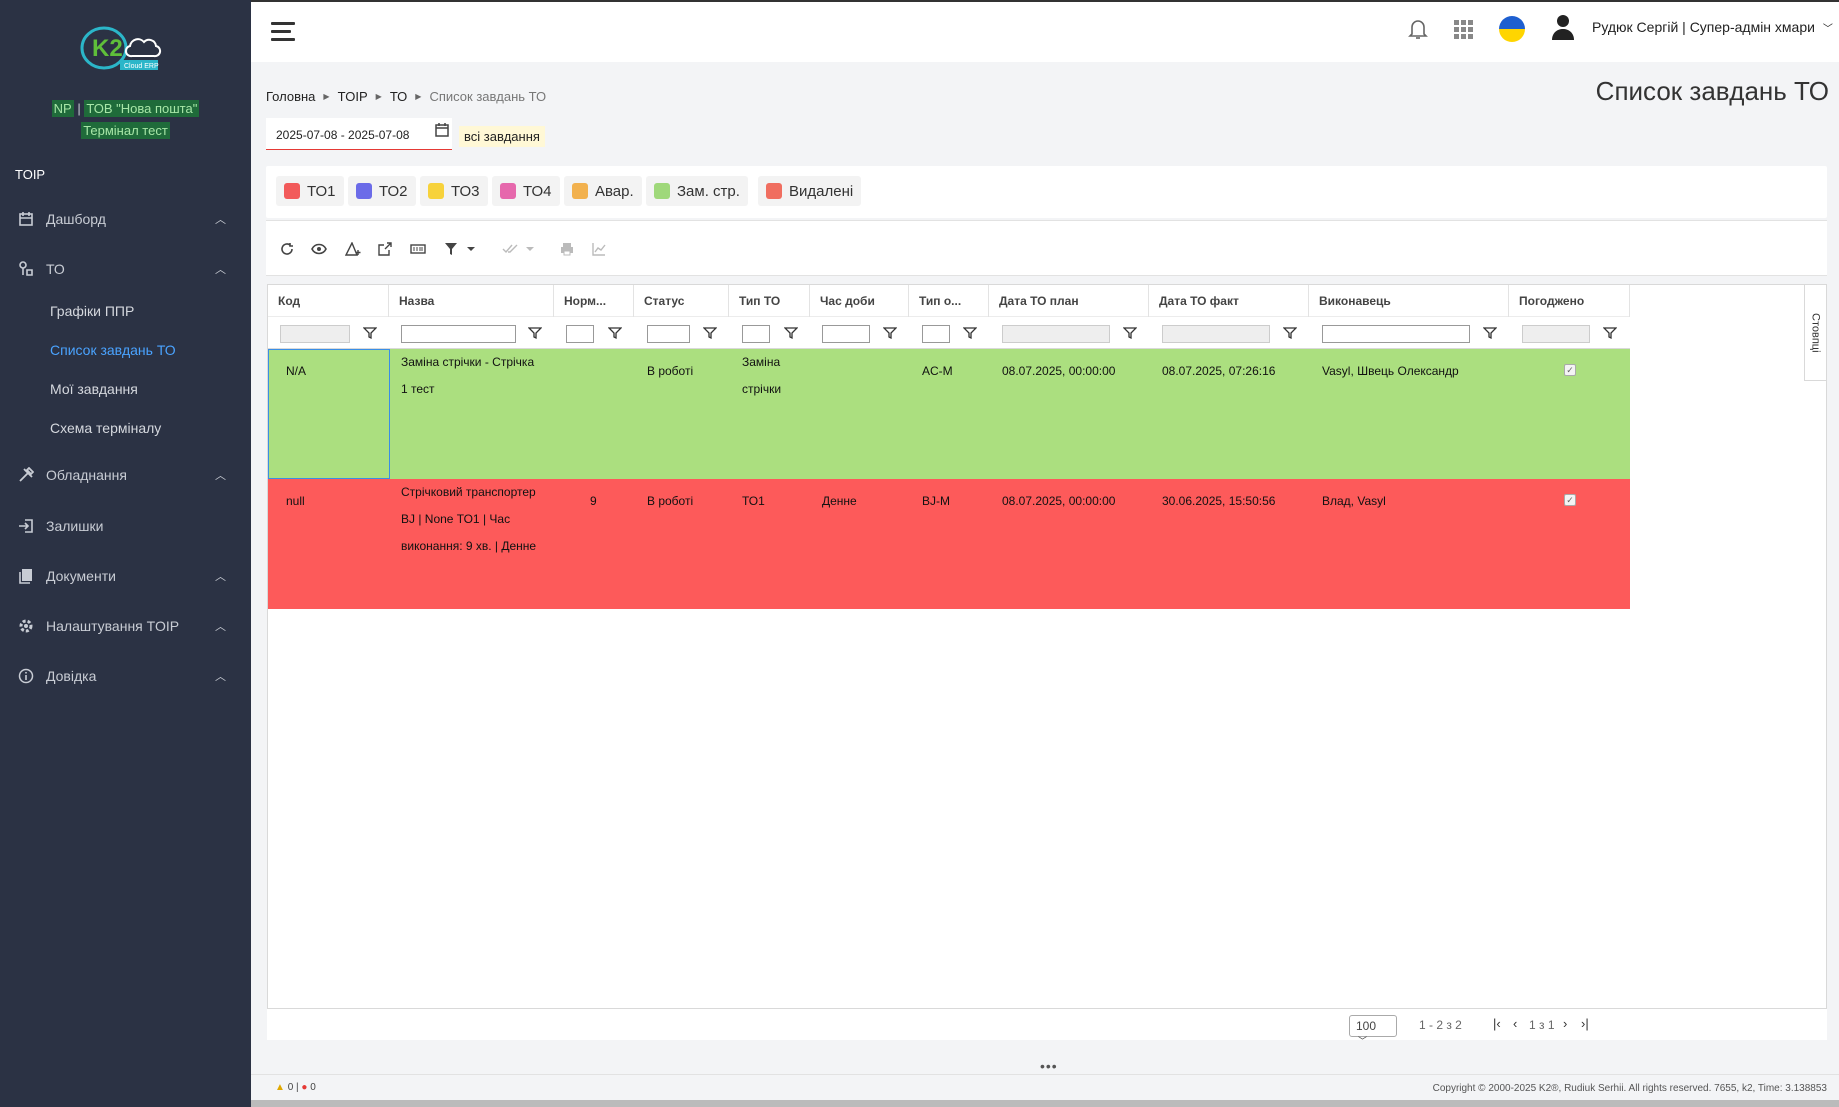 Image resolution: width=1839 pixels, height=1107 pixels. Describe the element at coordinates (1464, 31) in the screenshot. I see `apps-grid-icon` at that location.